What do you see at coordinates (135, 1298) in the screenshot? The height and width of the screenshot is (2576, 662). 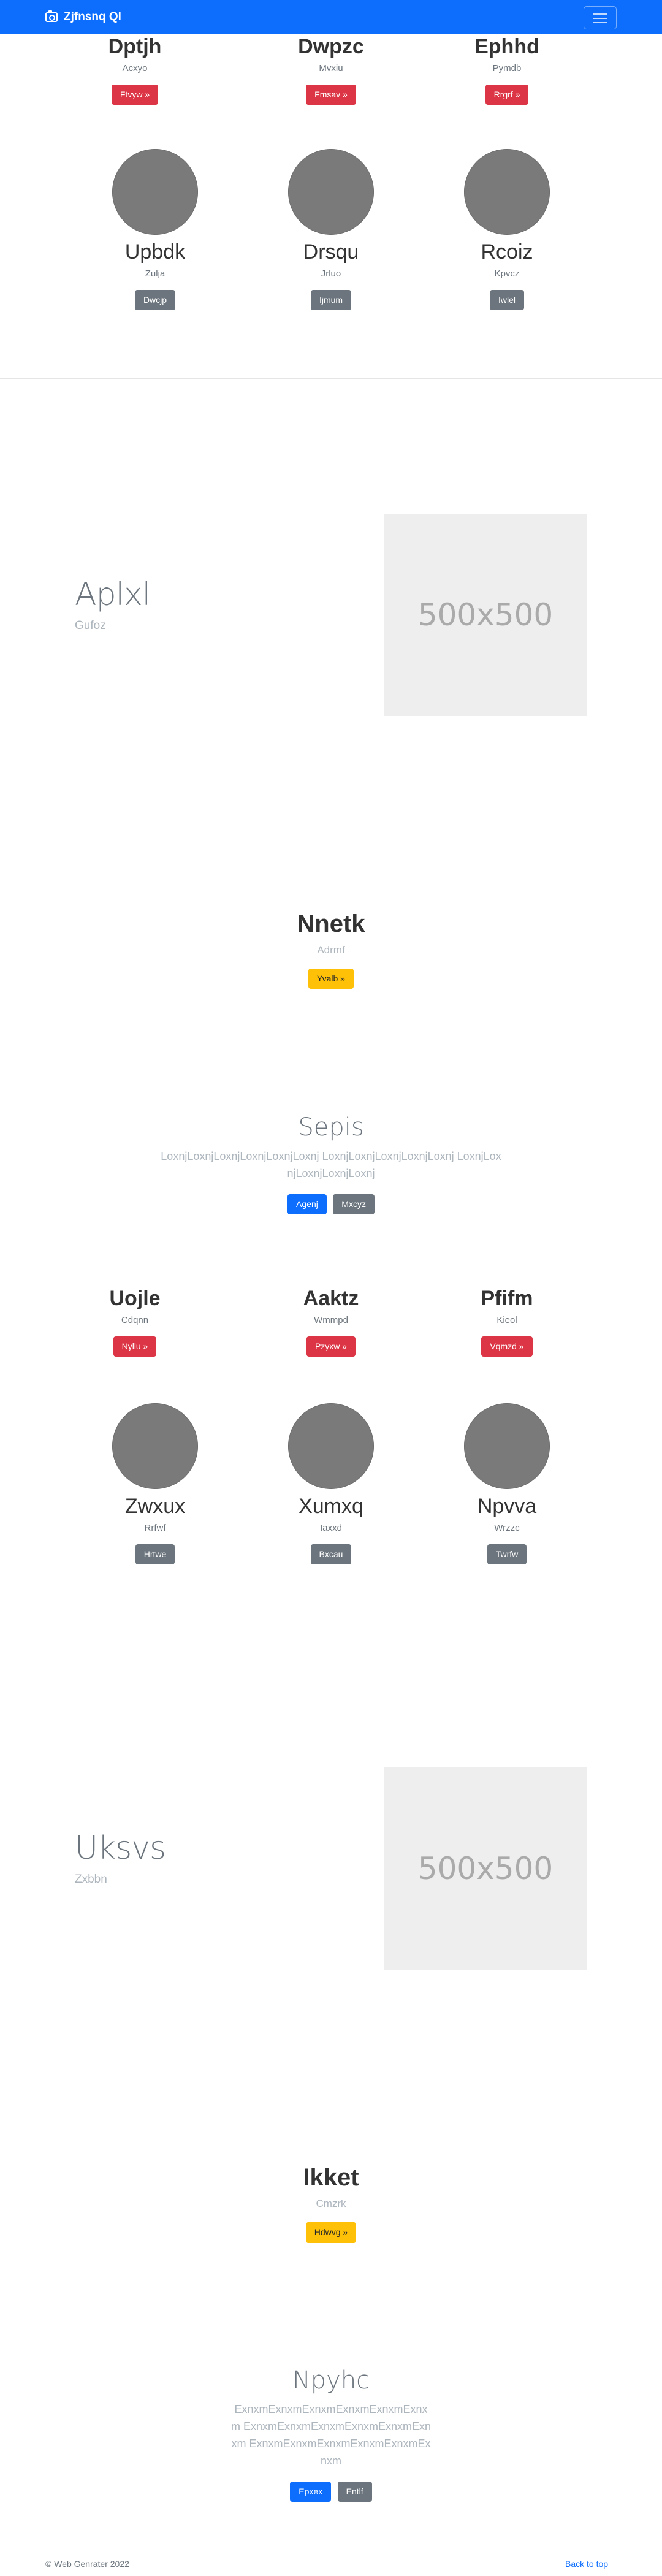 I see `card-title: Uojle` at bounding box center [135, 1298].